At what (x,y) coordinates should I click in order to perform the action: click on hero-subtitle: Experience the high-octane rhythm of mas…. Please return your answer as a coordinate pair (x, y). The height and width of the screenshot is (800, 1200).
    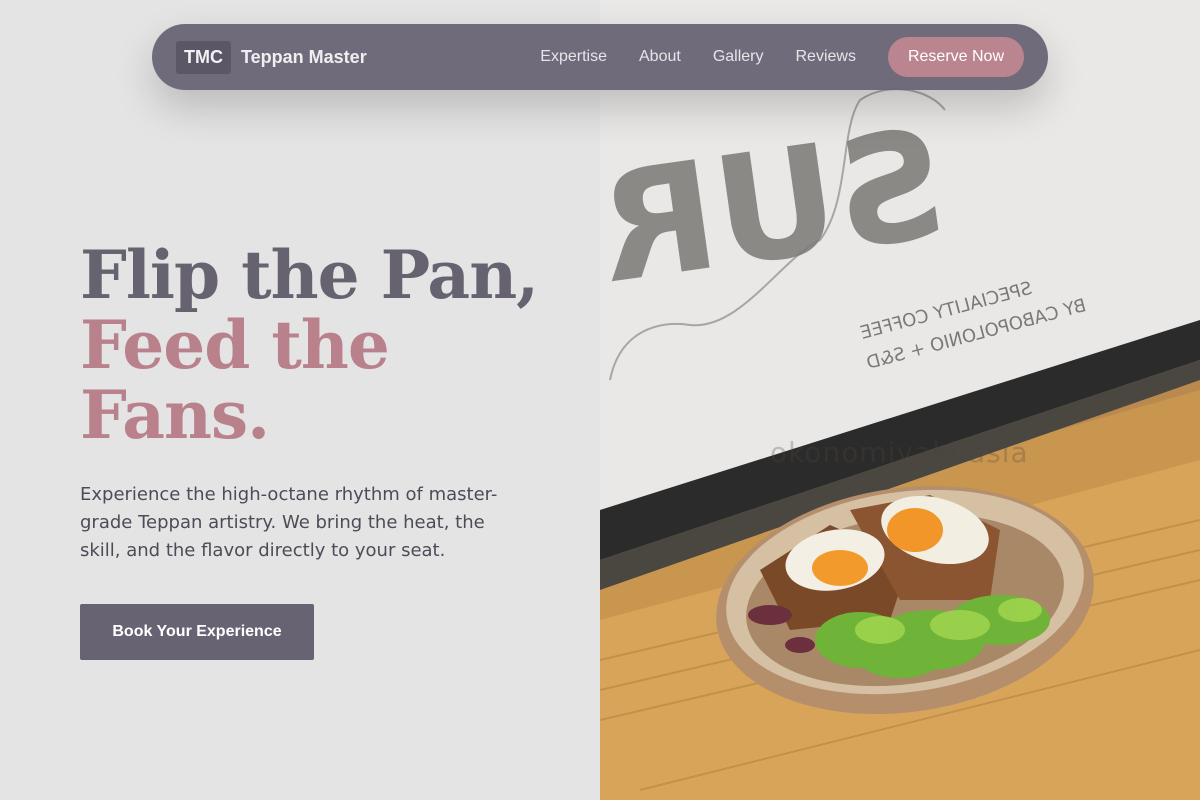
    Looking at the image, I should click on (289, 522).